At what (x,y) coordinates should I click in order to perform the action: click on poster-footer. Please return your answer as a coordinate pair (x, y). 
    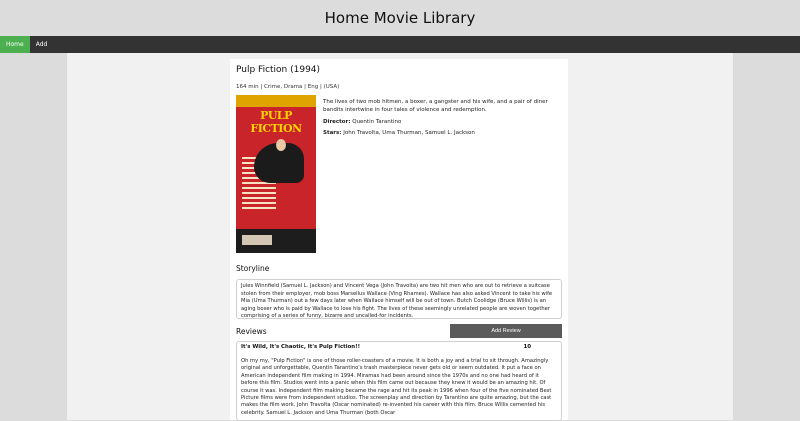
    Looking at the image, I should click on (276, 241).